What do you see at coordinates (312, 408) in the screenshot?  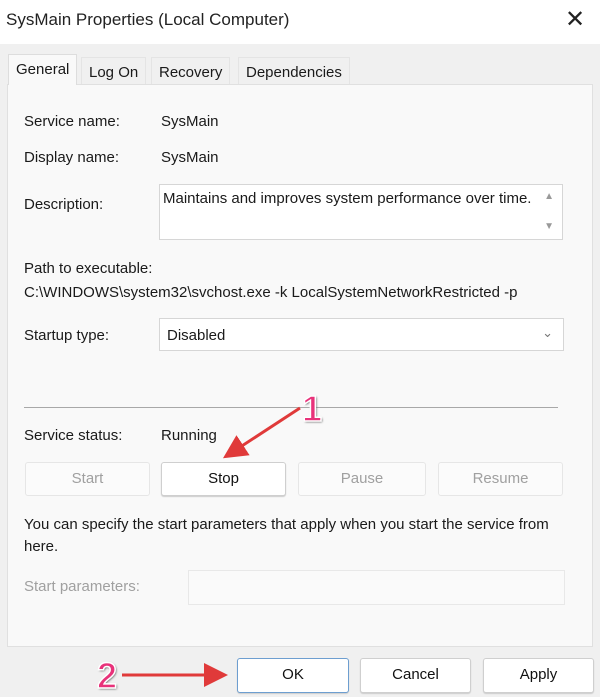 I see `step-1-label: 1` at bounding box center [312, 408].